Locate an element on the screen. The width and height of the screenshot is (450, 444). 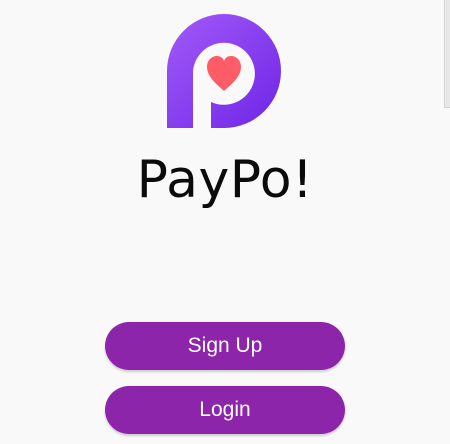
app-logo-icon is located at coordinates (224, 71).